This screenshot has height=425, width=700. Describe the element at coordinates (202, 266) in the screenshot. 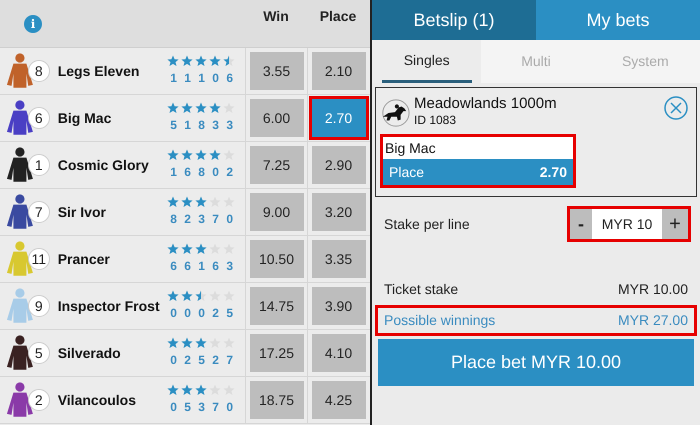

I see `form-figures: 6 6 1 6 3` at that location.